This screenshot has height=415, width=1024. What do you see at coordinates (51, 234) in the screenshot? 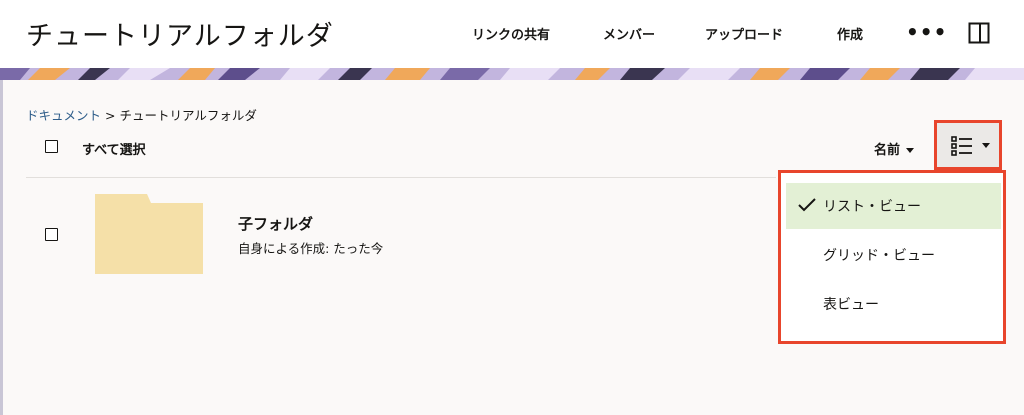
I see `row-checkbox` at bounding box center [51, 234].